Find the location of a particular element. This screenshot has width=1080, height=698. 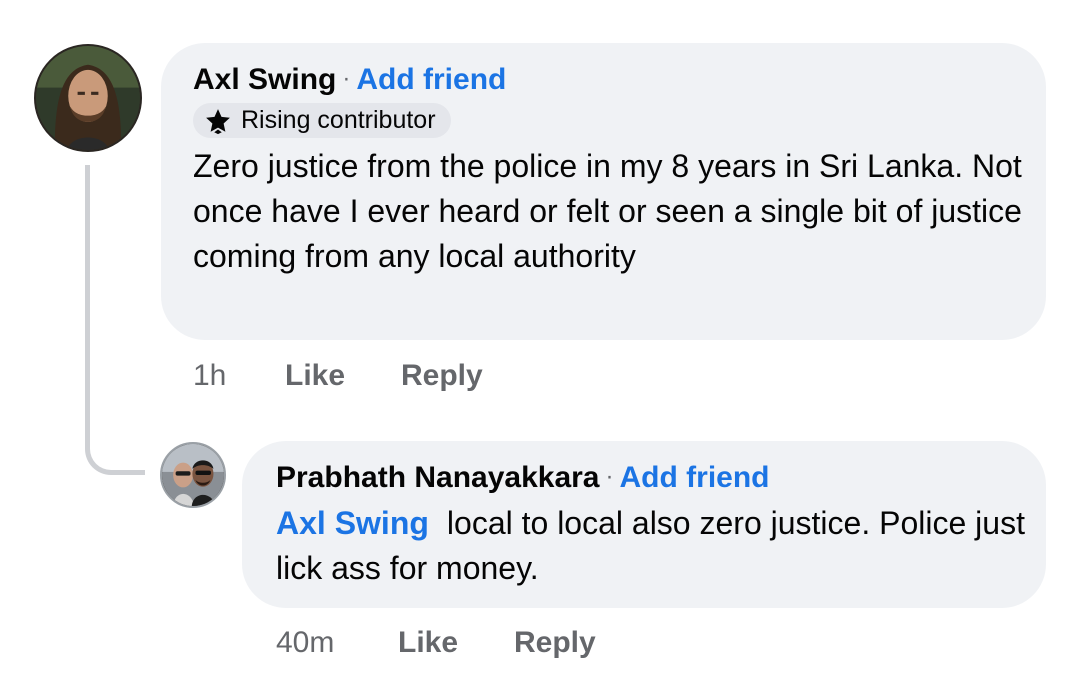

comment-header: Axl Swing · Add friend is located at coordinates (349, 79).